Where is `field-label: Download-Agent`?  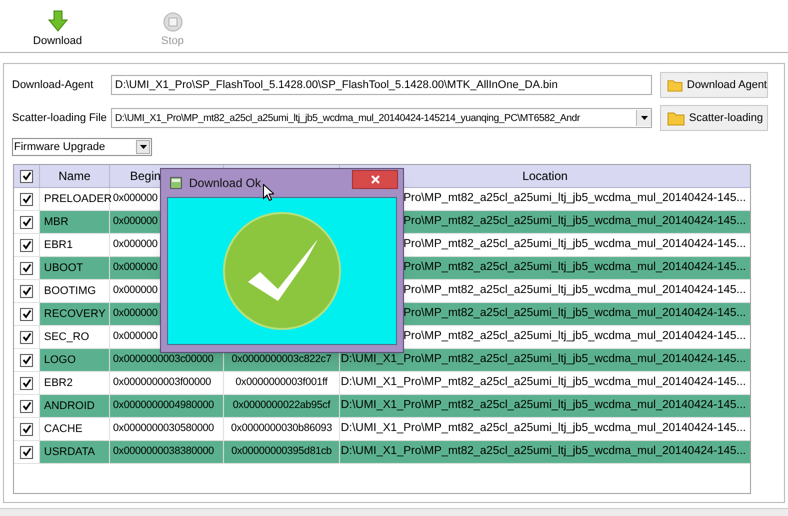
field-label: Download-Agent is located at coordinates (53, 85).